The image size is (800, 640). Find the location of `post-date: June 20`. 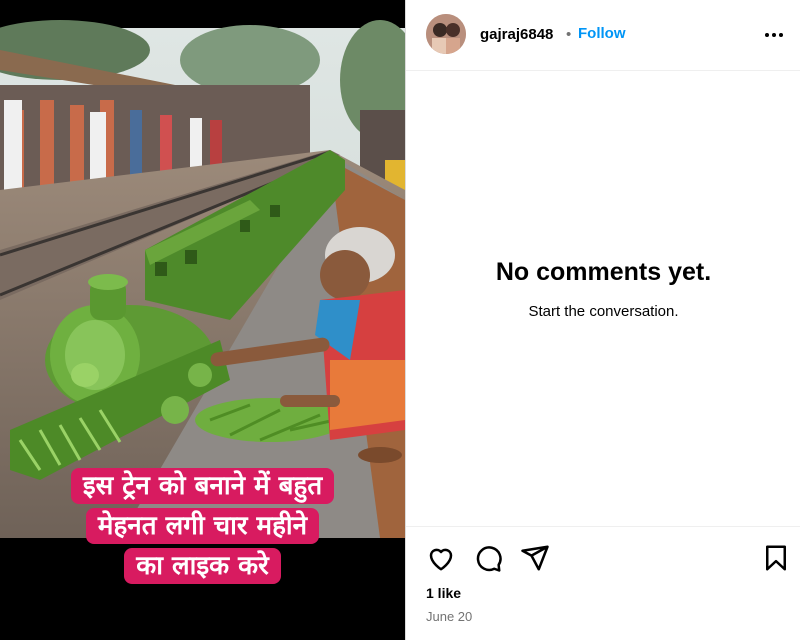

post-date: June 20 is located at coordinates (449, 616).